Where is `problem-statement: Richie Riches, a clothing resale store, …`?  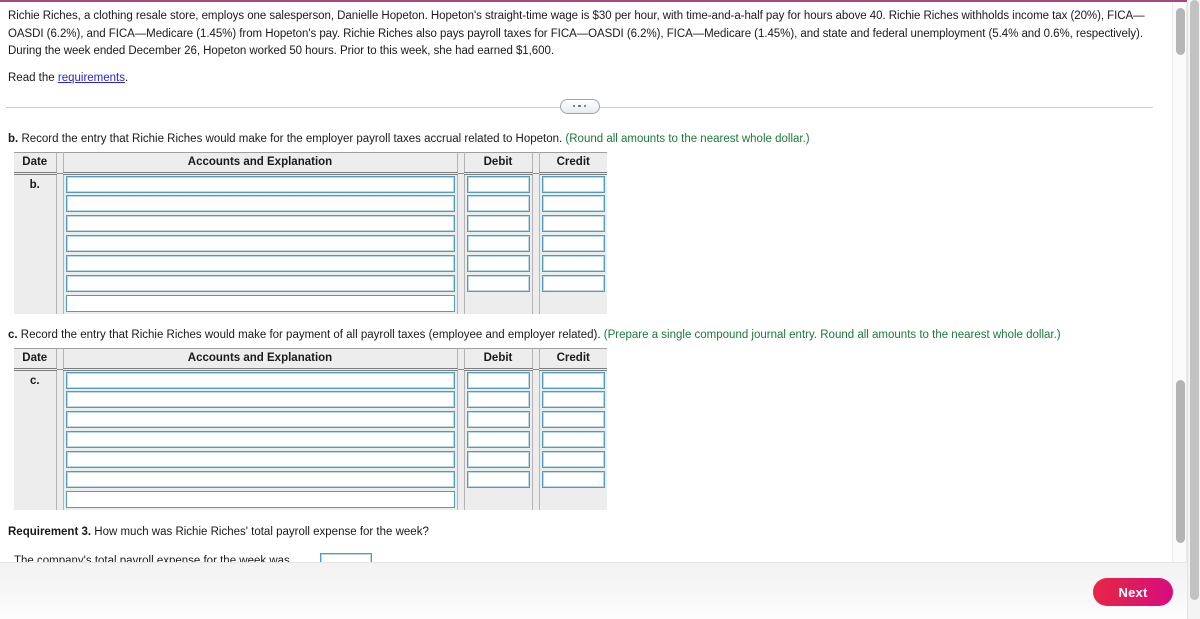
problem-statement: Richie Riches, a clothing resale store, … is located at coordinates (576, 33).